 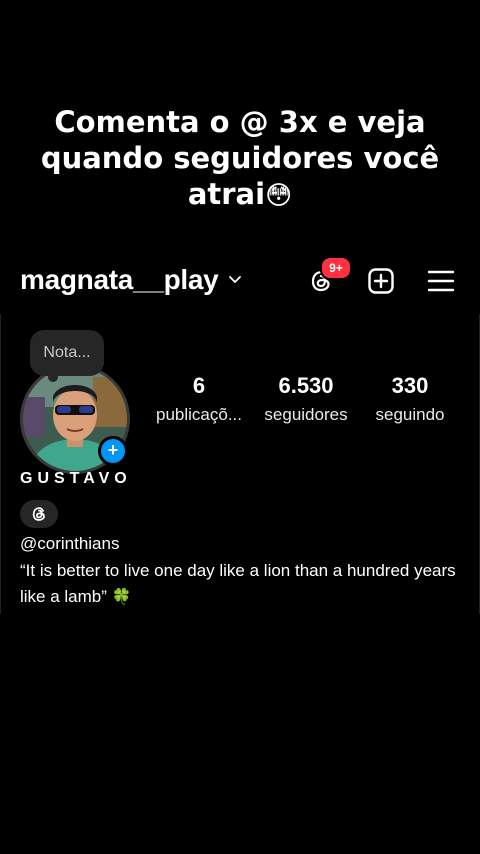 What do you see at coordinates (306, 414) in the screenshot?
I see `followers-label: seguidores` at bounding box center [306, 414].